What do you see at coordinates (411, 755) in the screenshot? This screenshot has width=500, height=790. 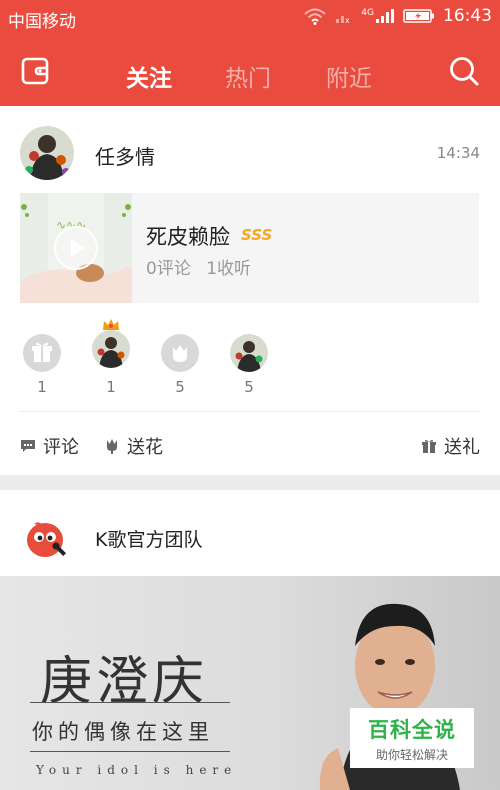 I see `watermark-subtitle: 助你轻松解决` at bounding box center [411, 755].